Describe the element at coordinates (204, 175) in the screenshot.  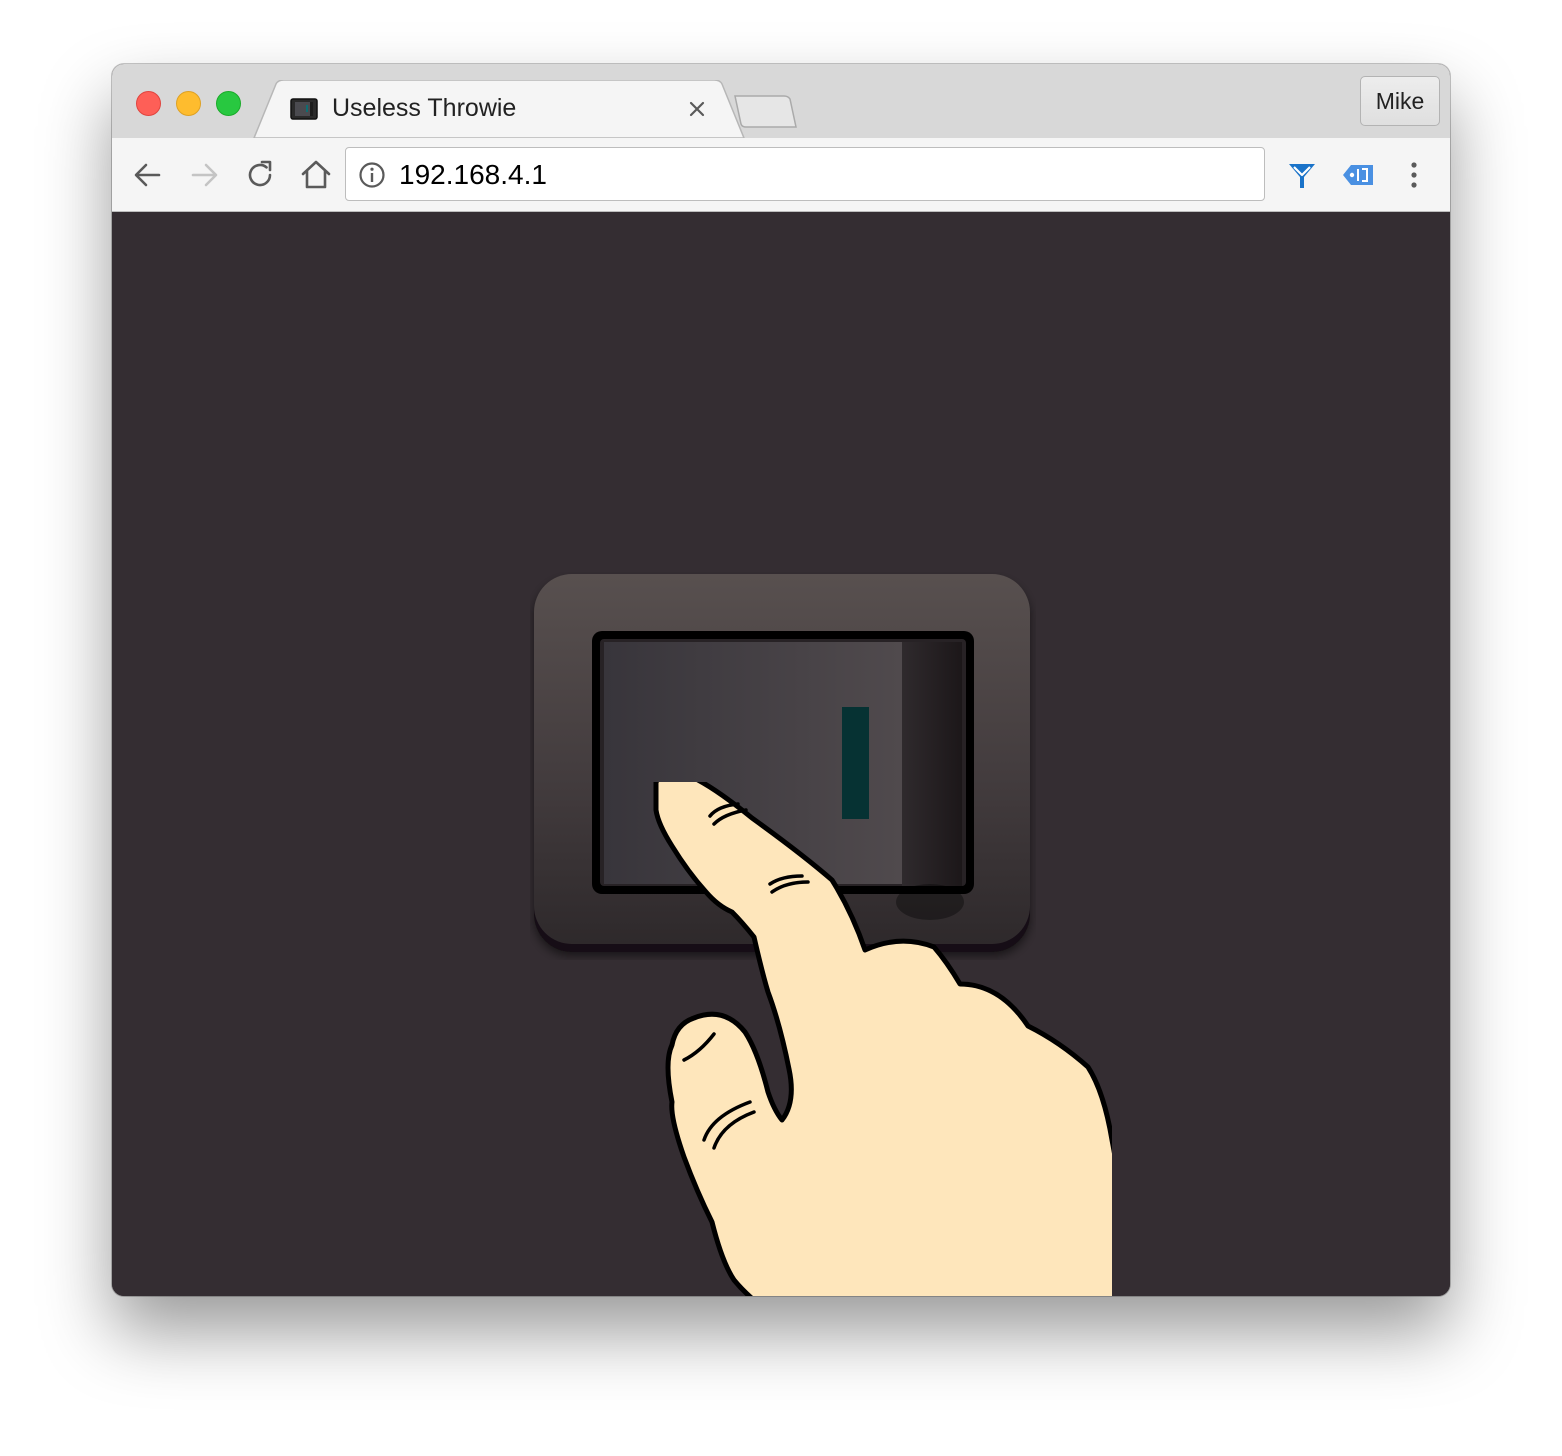
I see `arrow-right-icon` at that location.